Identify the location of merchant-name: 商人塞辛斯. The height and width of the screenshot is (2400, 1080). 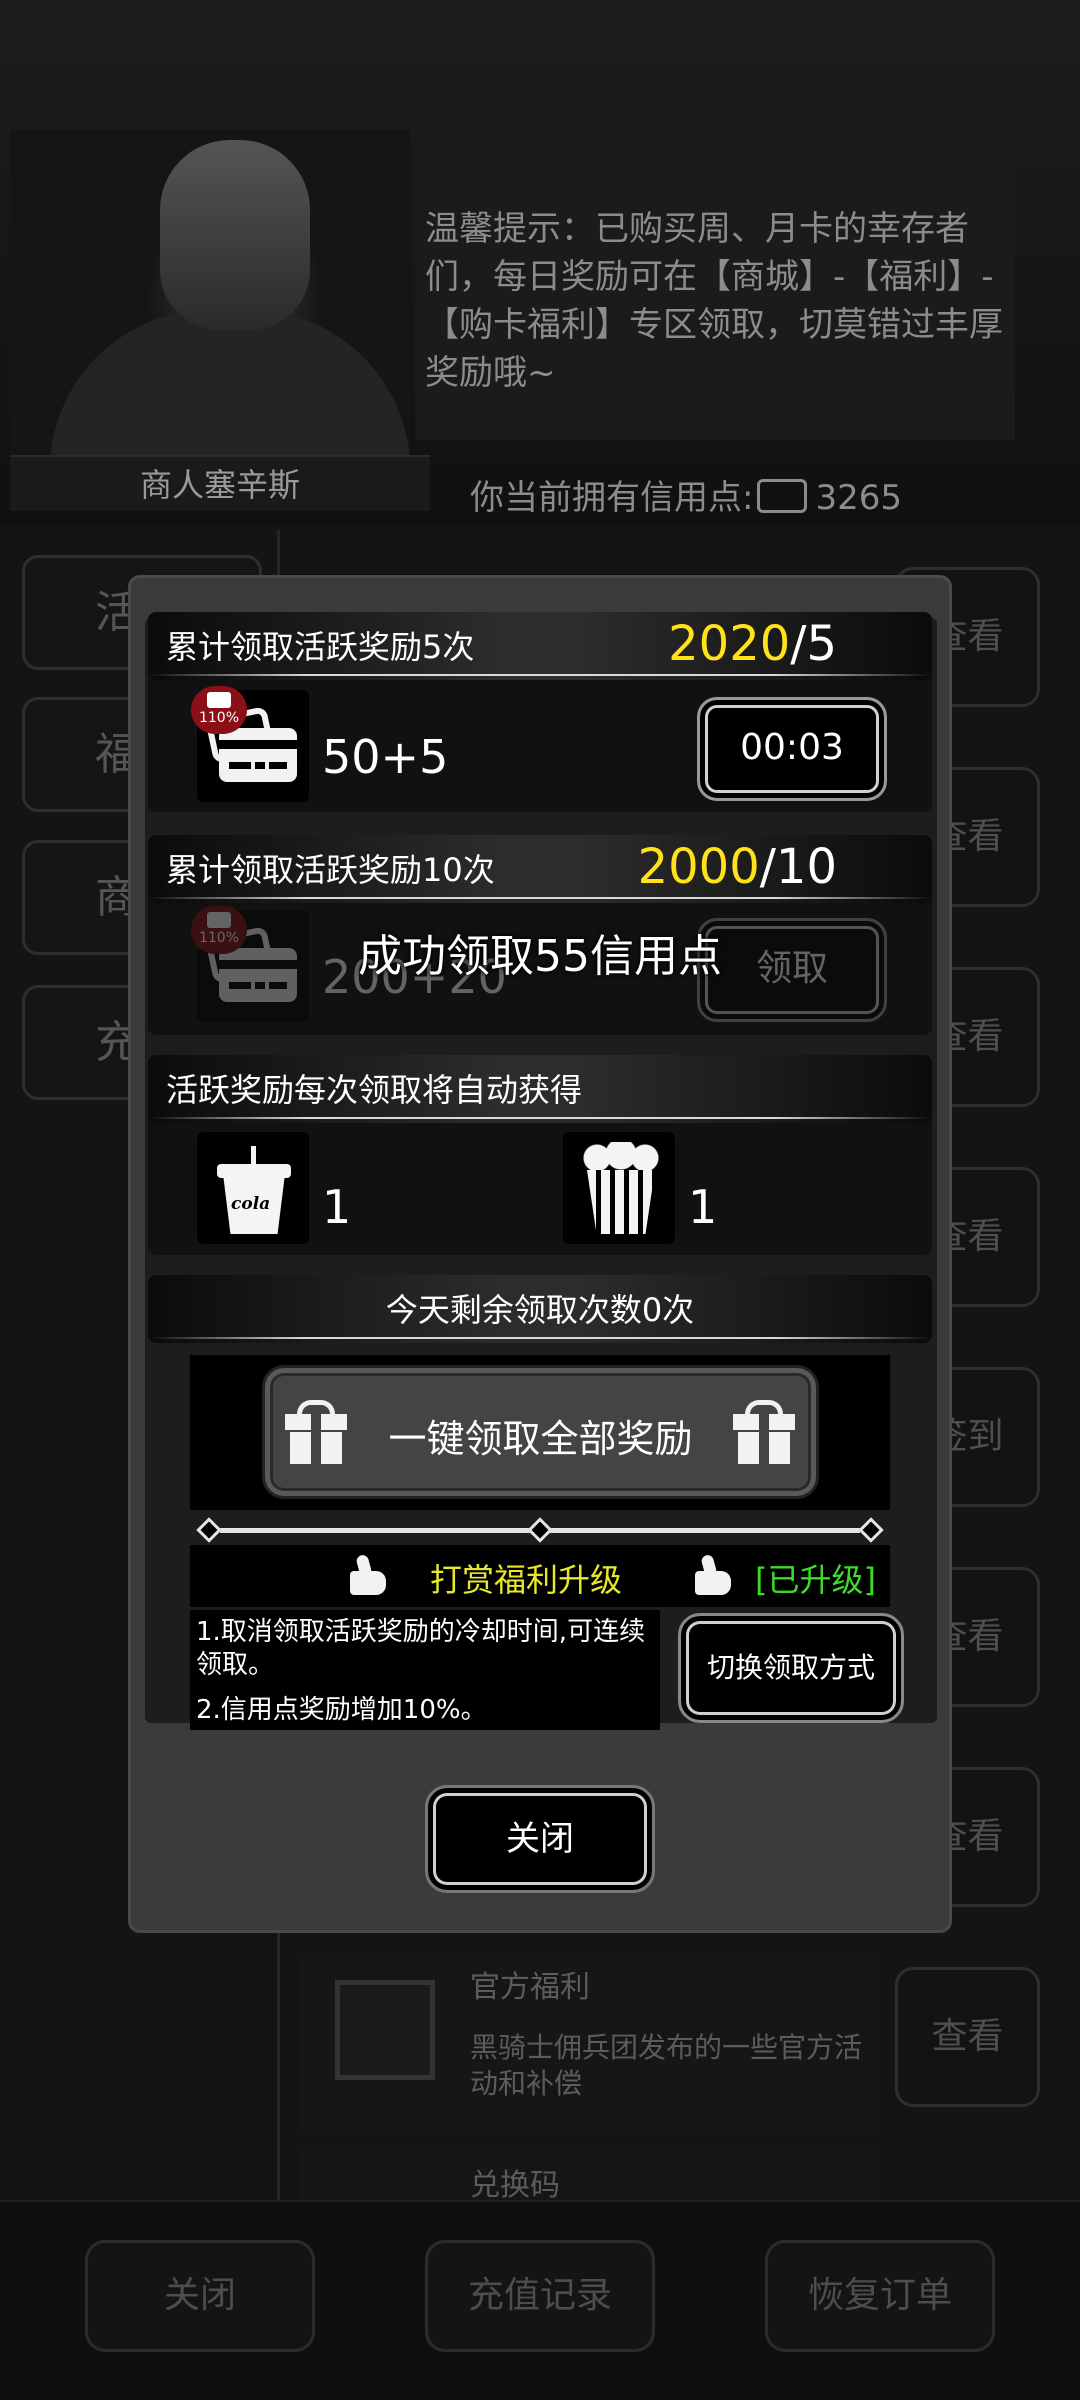
(220, 483).